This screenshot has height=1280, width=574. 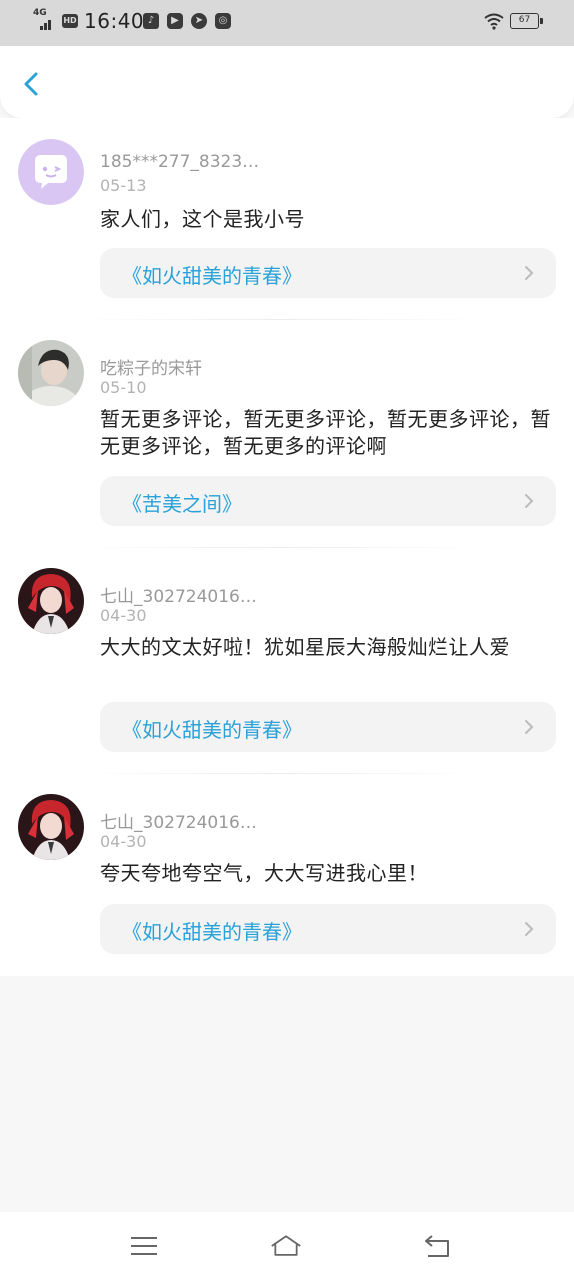 I want to click on book-title: 《苦美之间》, so click(x=182, y=504).